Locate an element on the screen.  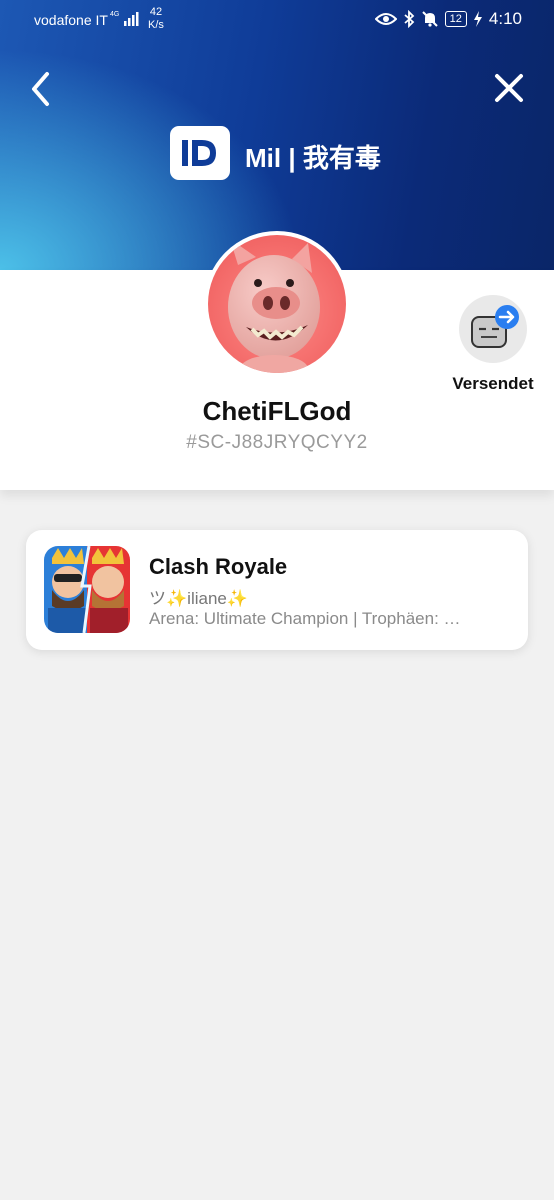
id-logo-icon is located at coordinates (199, 153).